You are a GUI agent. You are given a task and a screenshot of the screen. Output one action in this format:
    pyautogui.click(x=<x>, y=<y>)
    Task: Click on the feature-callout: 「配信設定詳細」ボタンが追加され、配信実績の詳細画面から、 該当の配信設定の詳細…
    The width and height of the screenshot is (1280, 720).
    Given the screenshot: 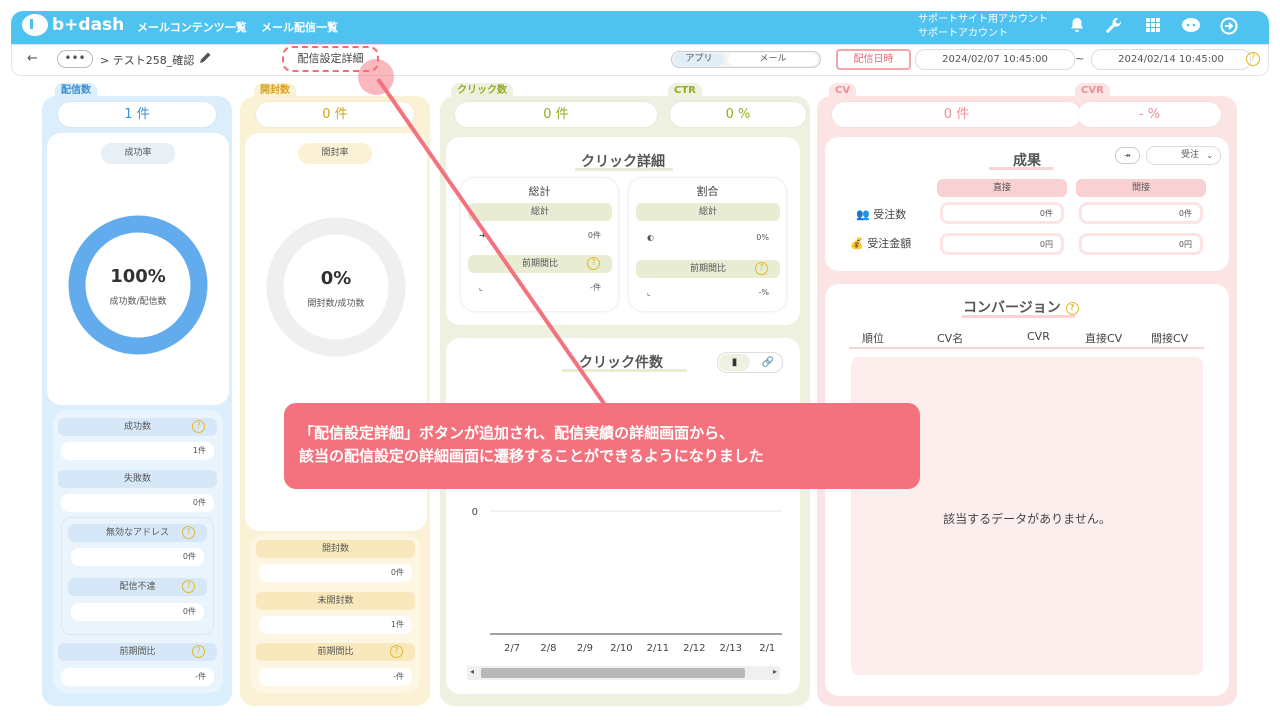 What is the action you would take?
    pyautogui.click(x=602, y=446)
    